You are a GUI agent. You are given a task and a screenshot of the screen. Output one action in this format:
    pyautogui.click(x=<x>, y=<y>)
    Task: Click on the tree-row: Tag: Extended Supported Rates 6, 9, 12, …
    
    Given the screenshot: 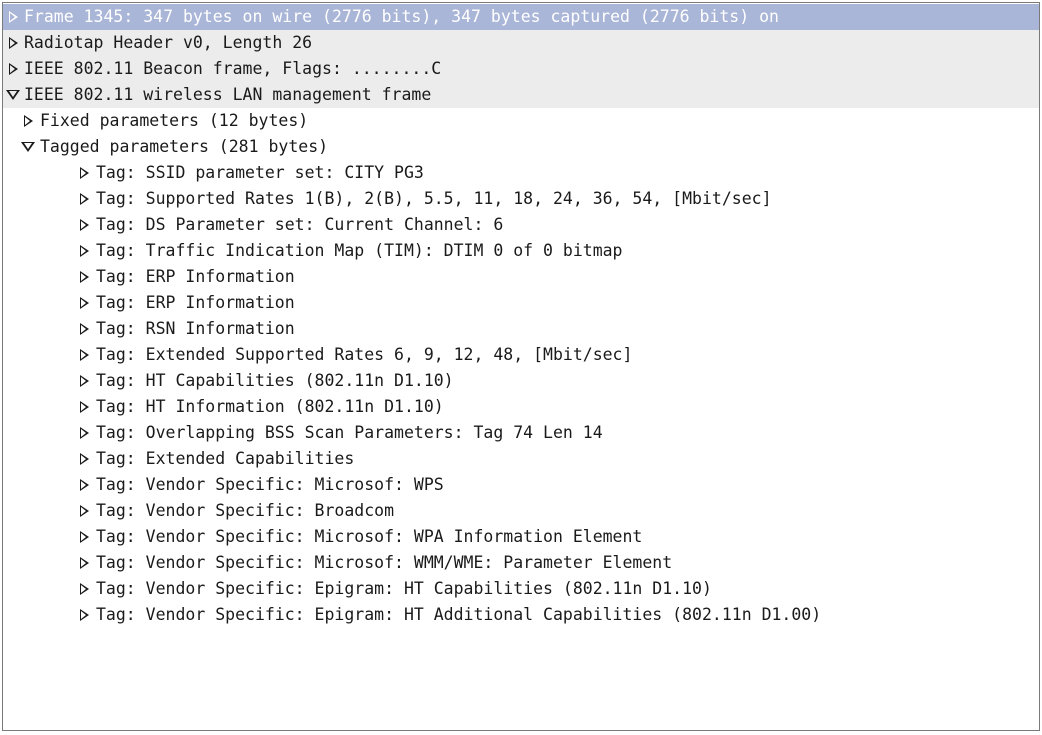 What is the action you would take?
    pyautogui.click(x=521, y=355)
    